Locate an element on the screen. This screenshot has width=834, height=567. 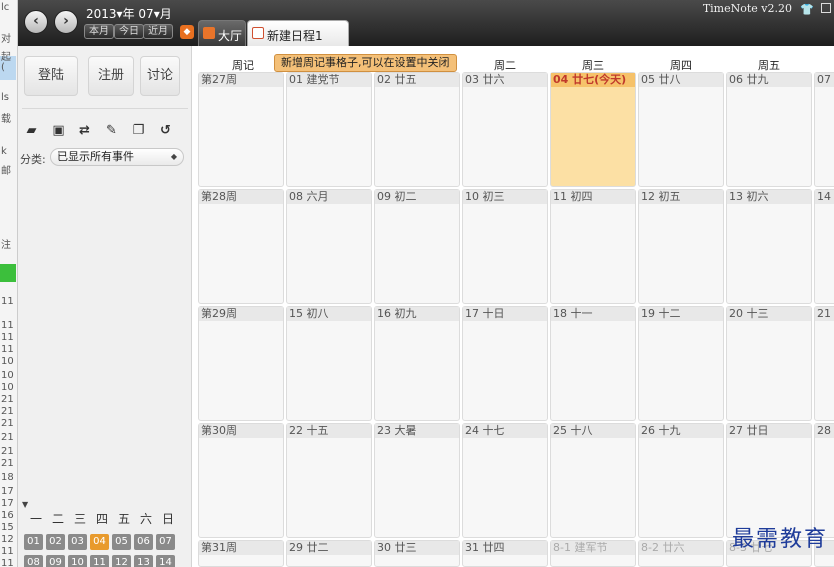
undo-icon: ↺ is located at coordinates (165, 130).